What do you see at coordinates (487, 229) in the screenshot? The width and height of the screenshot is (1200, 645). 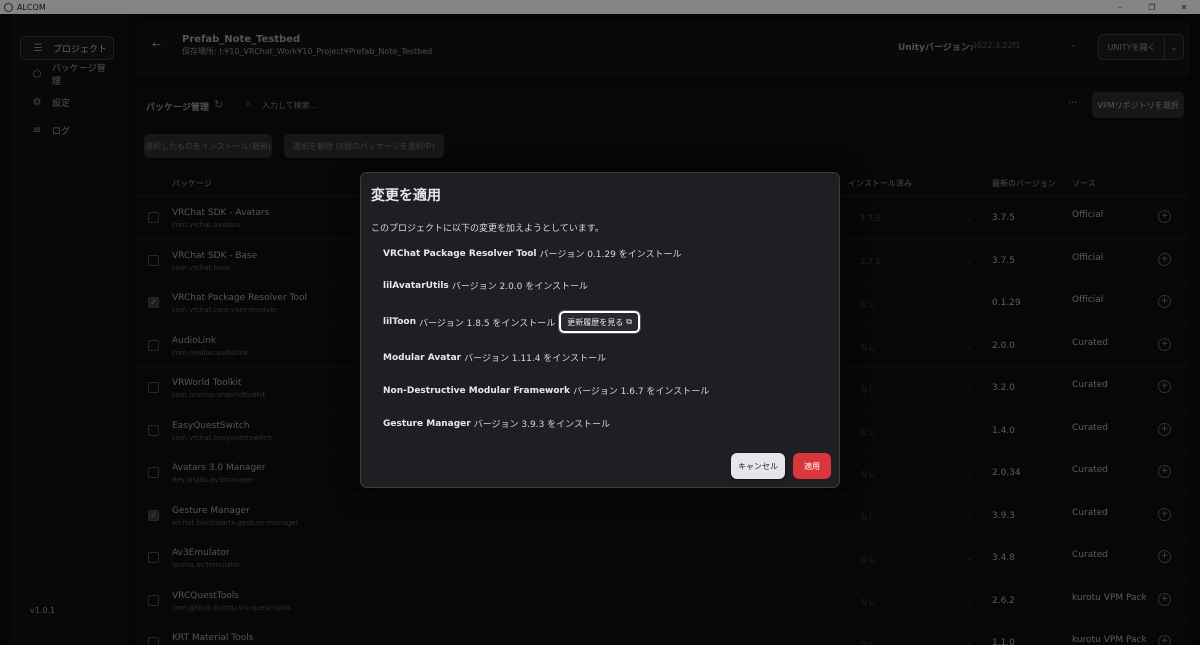 I see `dialog-description: このプロジェクトに以下の変更を加えようとしています。` at bounding box center [487, 229].